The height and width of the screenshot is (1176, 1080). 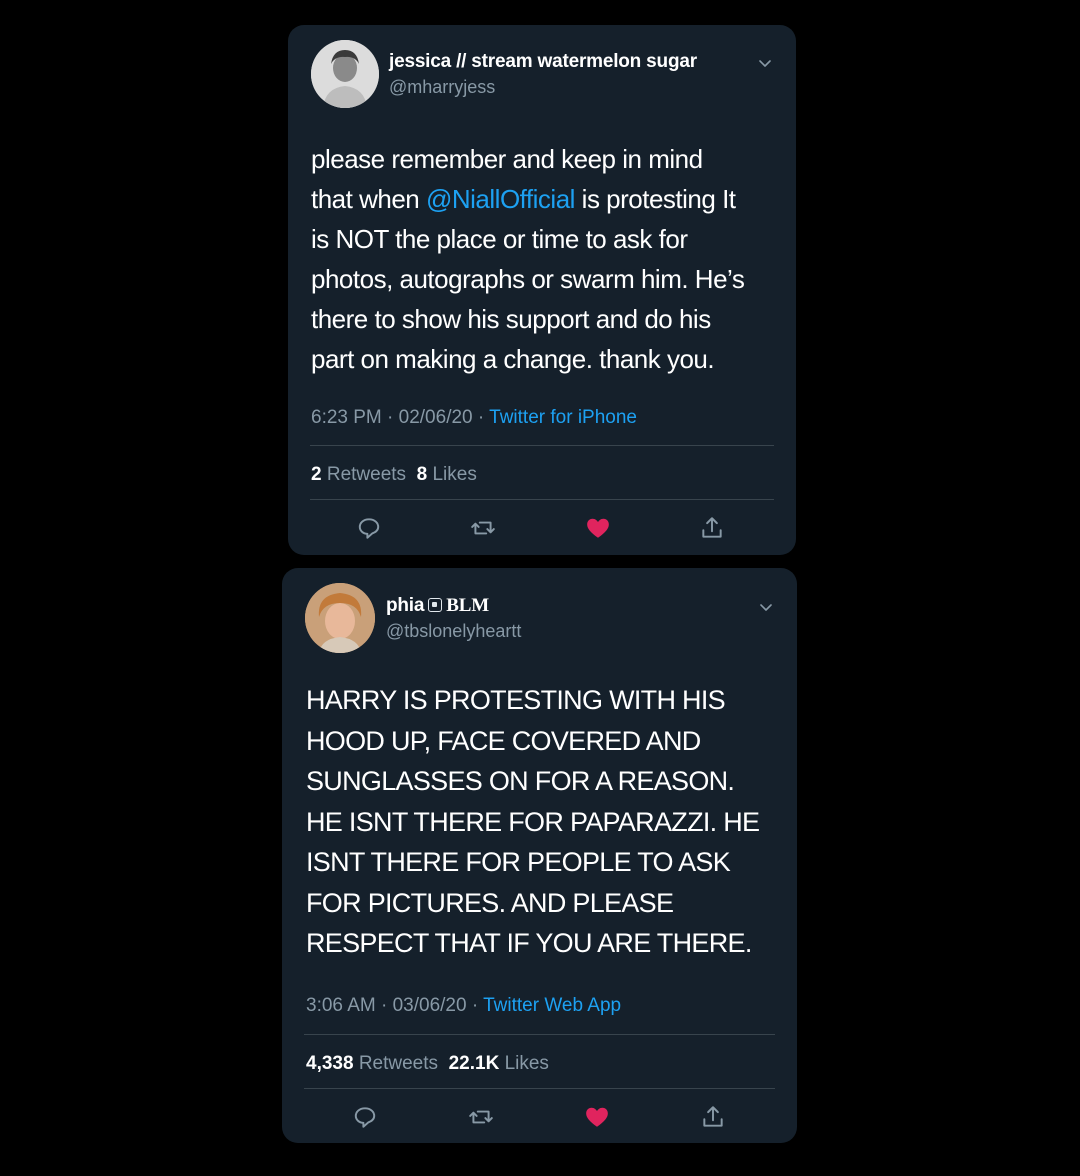 What do you see at coordinates (563, 417) in the screenshot?
I see `source-link: Twitter for iPhone` at bounding box center [563, 417].